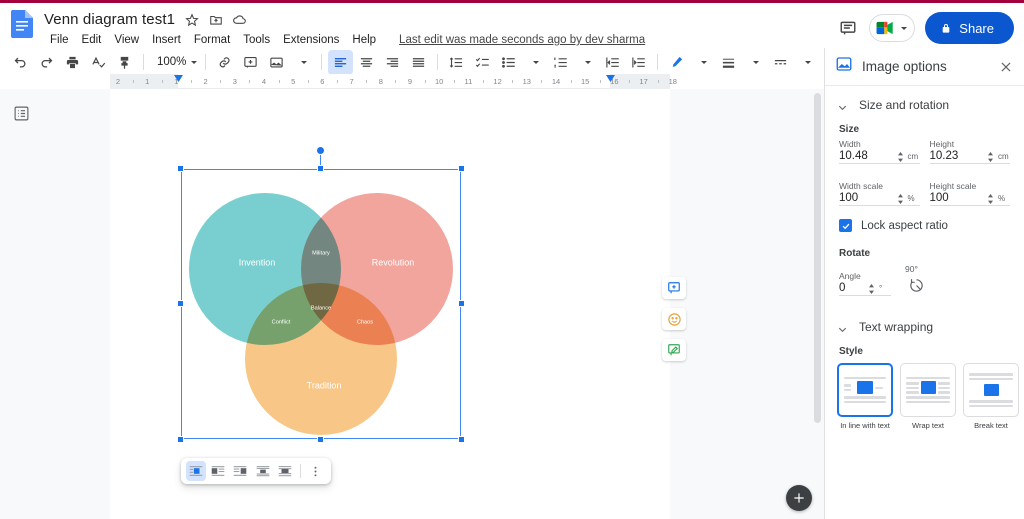  What do you see at coordinates (320, 168) in the screenshot?
I see `resize-handle-top-center` at bounding box center [320, 168].